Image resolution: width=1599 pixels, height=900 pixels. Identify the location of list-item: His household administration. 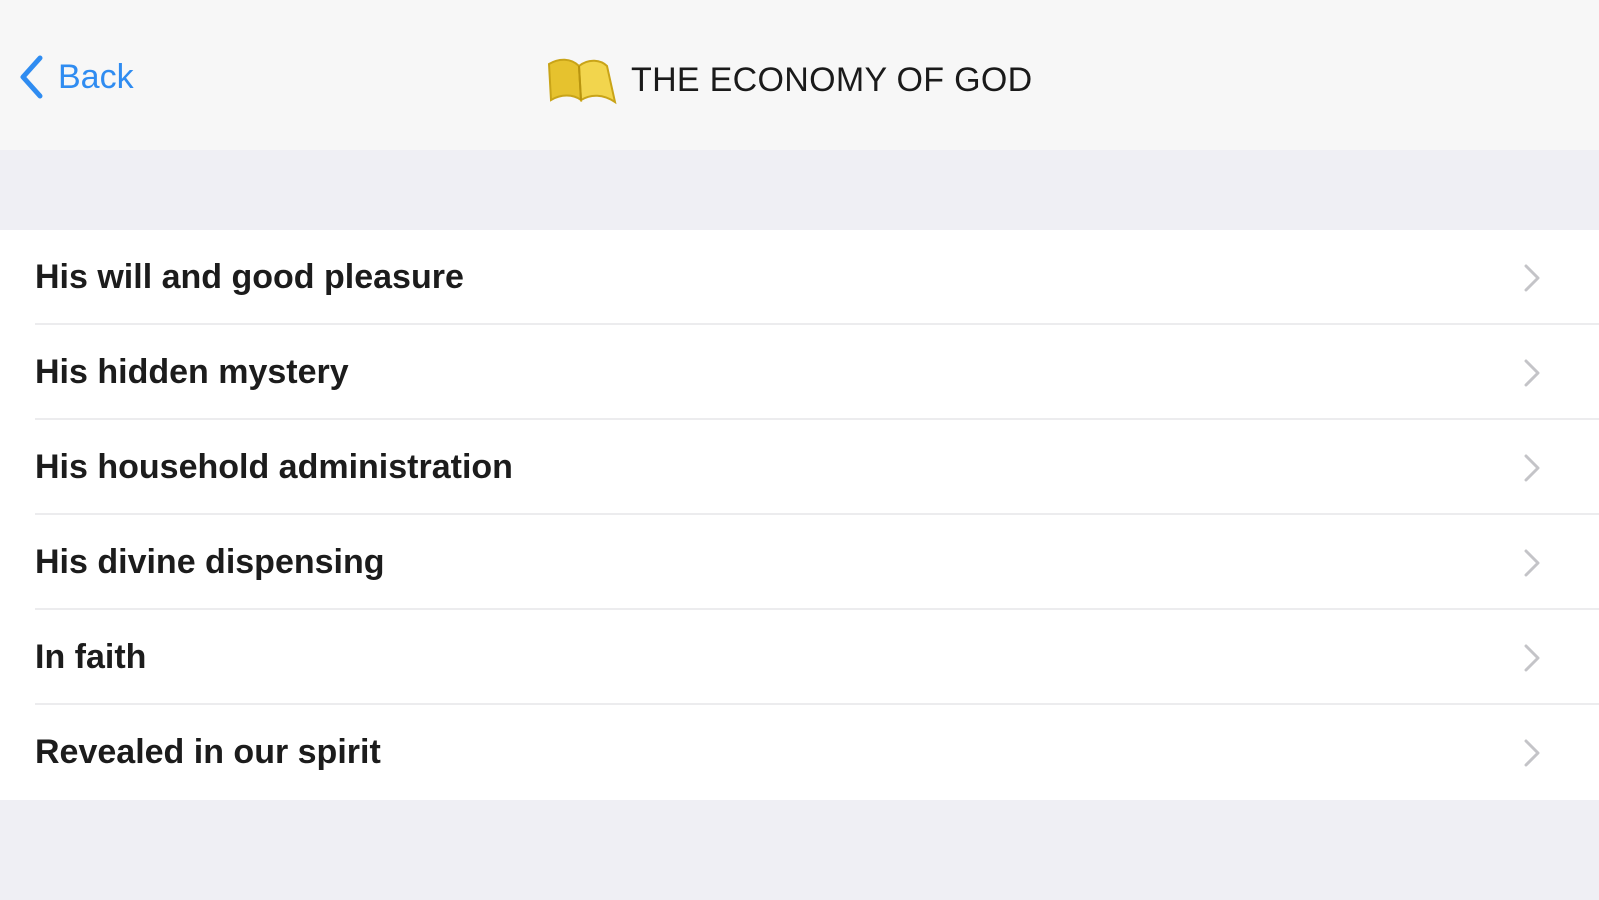
(799, 467).